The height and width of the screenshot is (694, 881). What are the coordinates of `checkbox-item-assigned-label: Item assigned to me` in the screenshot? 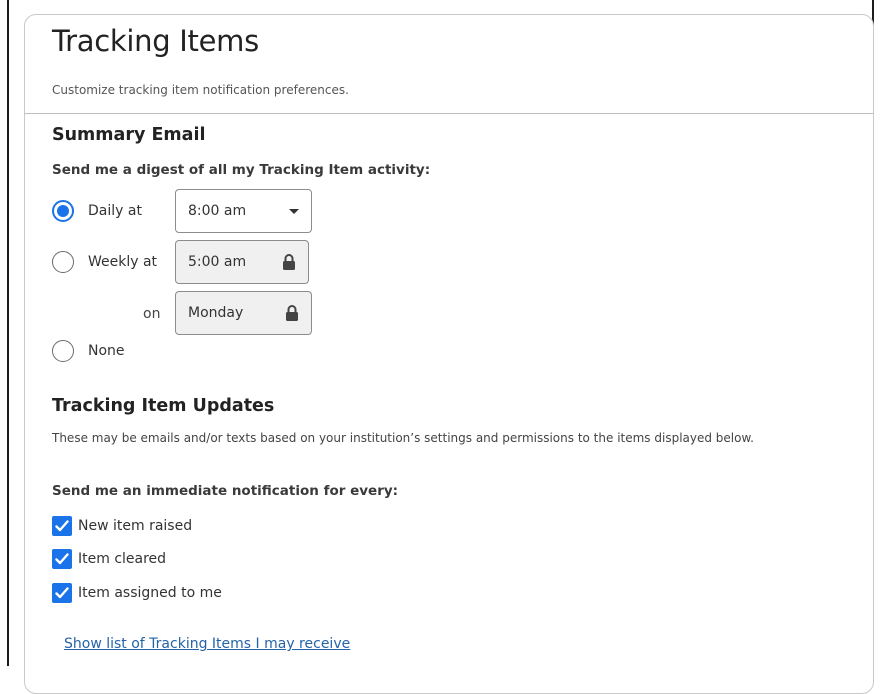 It's located at (150, 593).